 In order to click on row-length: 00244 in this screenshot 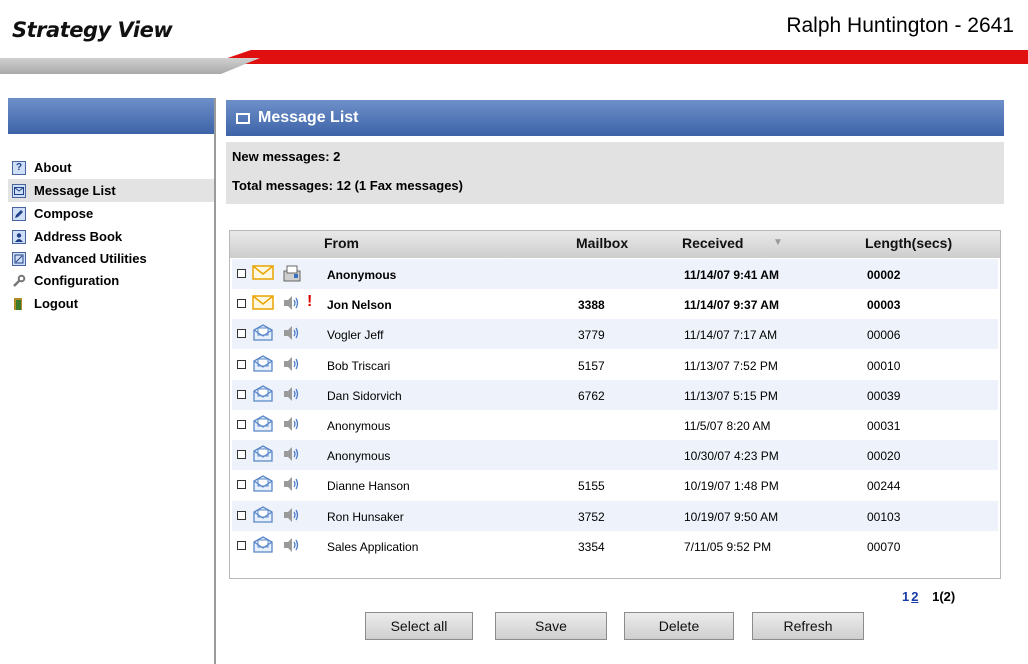, I will do `click(884, 486)`.